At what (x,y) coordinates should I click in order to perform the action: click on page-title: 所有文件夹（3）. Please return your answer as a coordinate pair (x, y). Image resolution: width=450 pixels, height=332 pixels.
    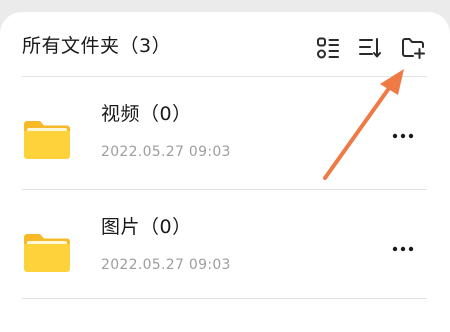
    Looking at the image, I should click on (97, 46).